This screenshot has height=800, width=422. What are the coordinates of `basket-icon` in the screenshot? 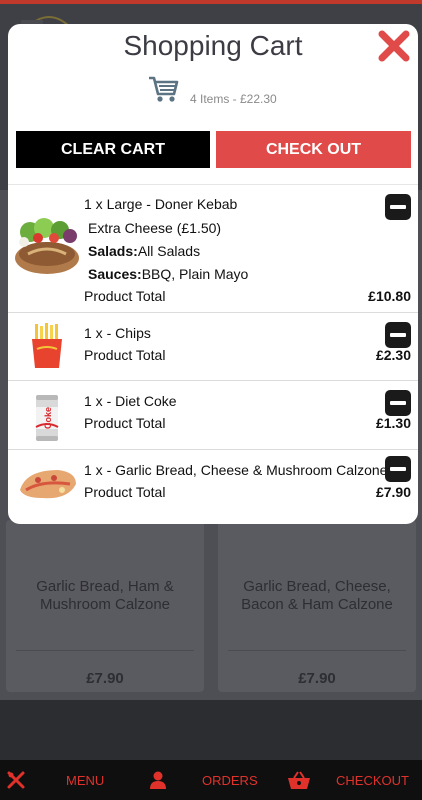 It's located at (299, 780).